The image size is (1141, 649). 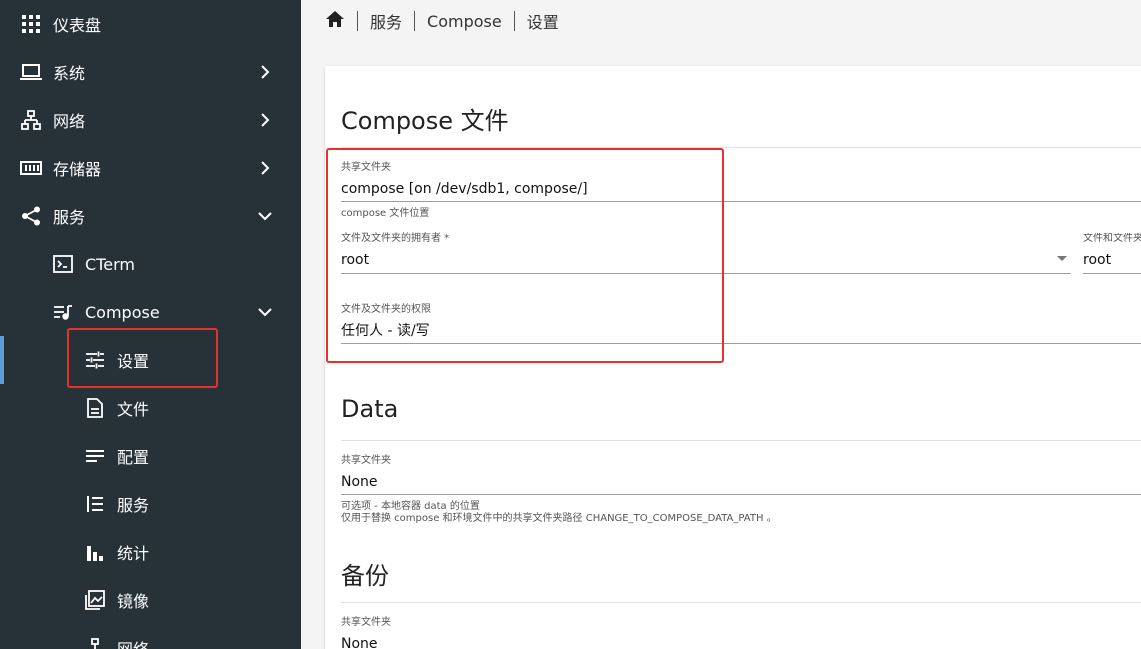 I want to click on sidebar-item-label: 存储器, so click(x=77, y=169).